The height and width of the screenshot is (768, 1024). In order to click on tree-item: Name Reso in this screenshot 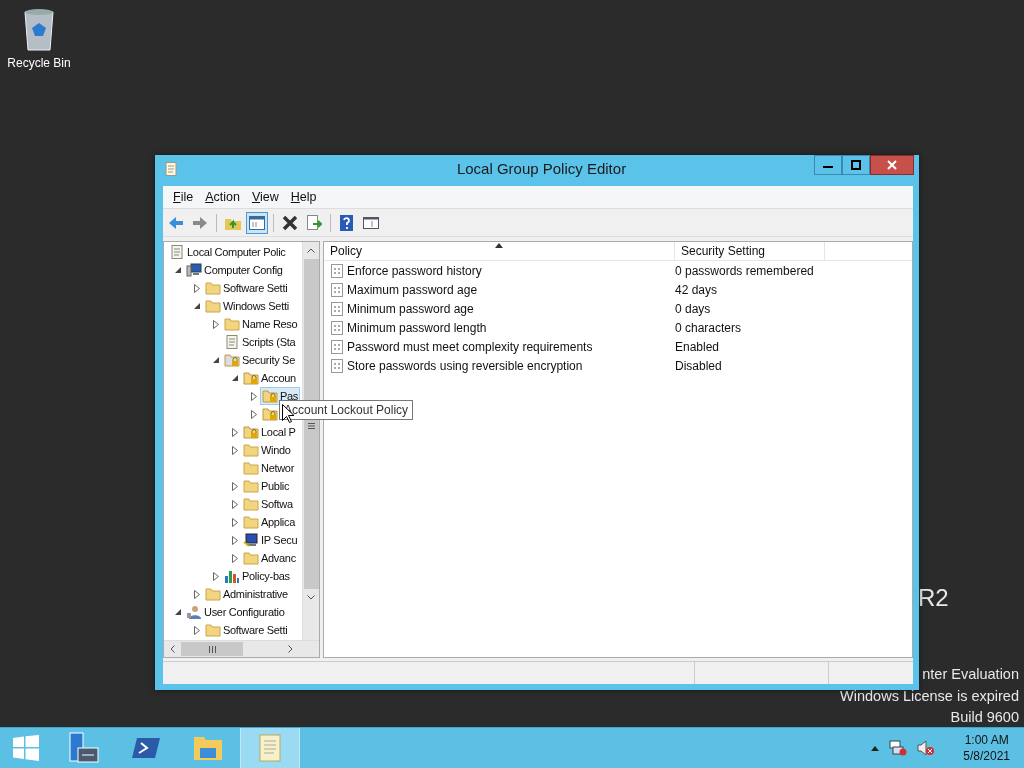, I will do `click(261, 324)`.